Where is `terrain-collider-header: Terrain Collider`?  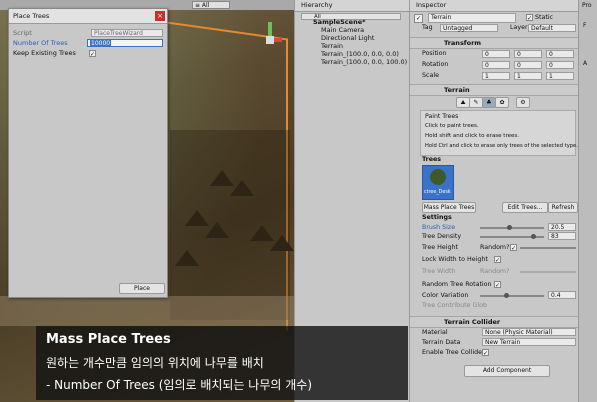
terrain-collider-header: Terrain Collider is located at coordinates (494, 322).